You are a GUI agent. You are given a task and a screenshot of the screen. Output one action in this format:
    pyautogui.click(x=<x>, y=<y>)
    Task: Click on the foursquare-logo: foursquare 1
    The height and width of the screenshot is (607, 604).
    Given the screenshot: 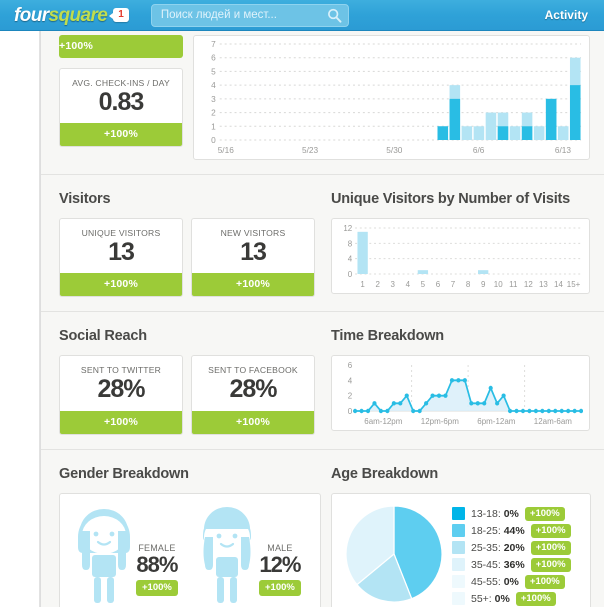 What is the action you would take?
    pyautogui.click(x=71, y=15)
    